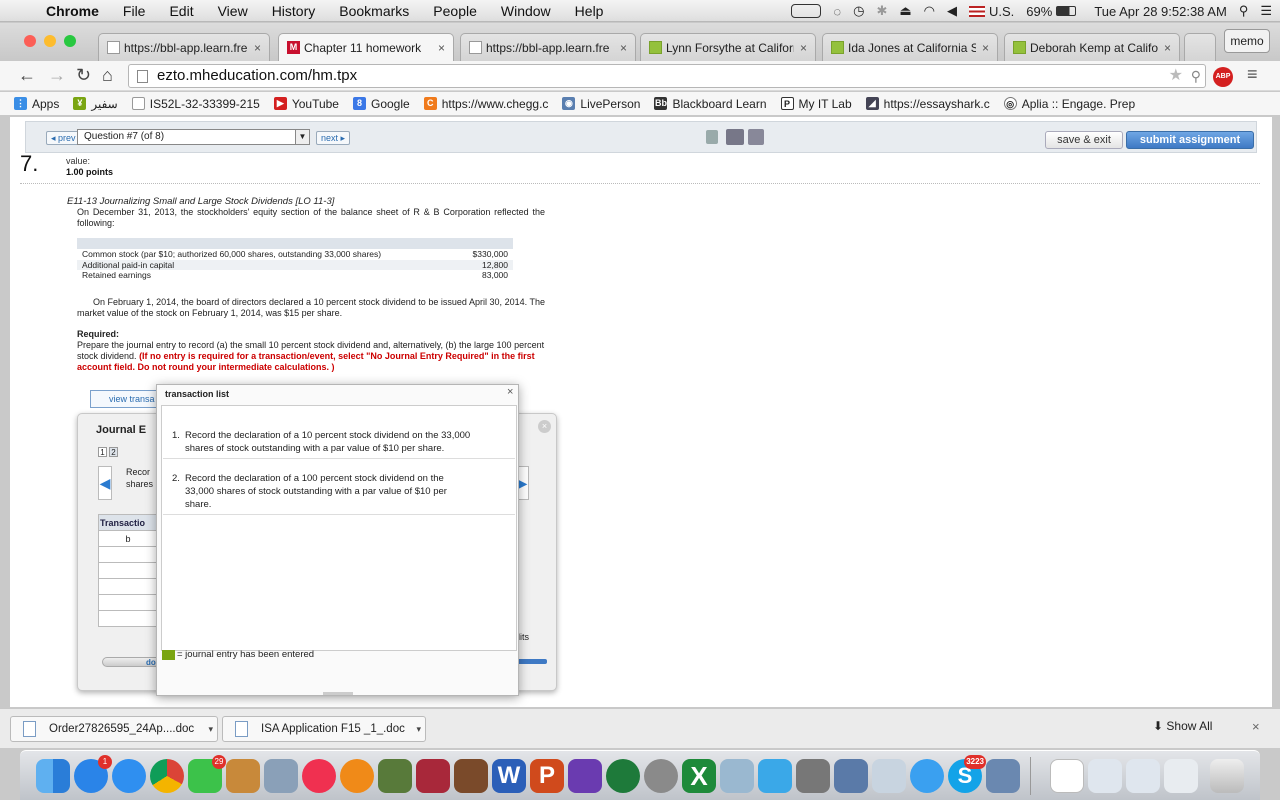 This screenshot has width=1280, height=800. I want to click on close-window-icon, so click(30, 41).